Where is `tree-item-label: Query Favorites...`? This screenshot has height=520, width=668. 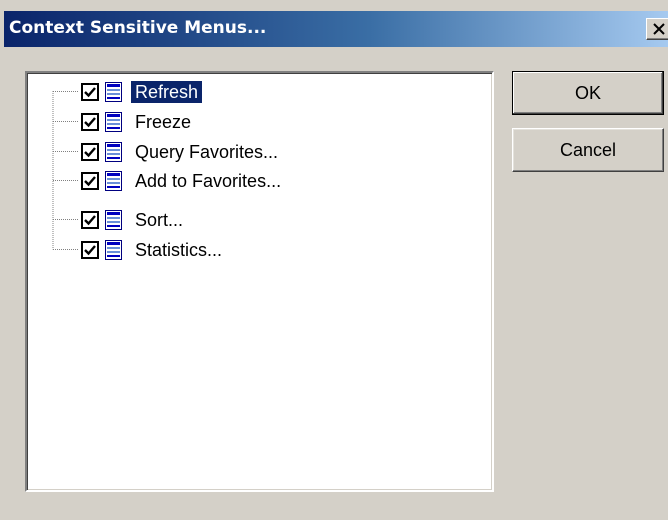 tree-item-label: Query Favorites... is located at coordinates (207, 152).